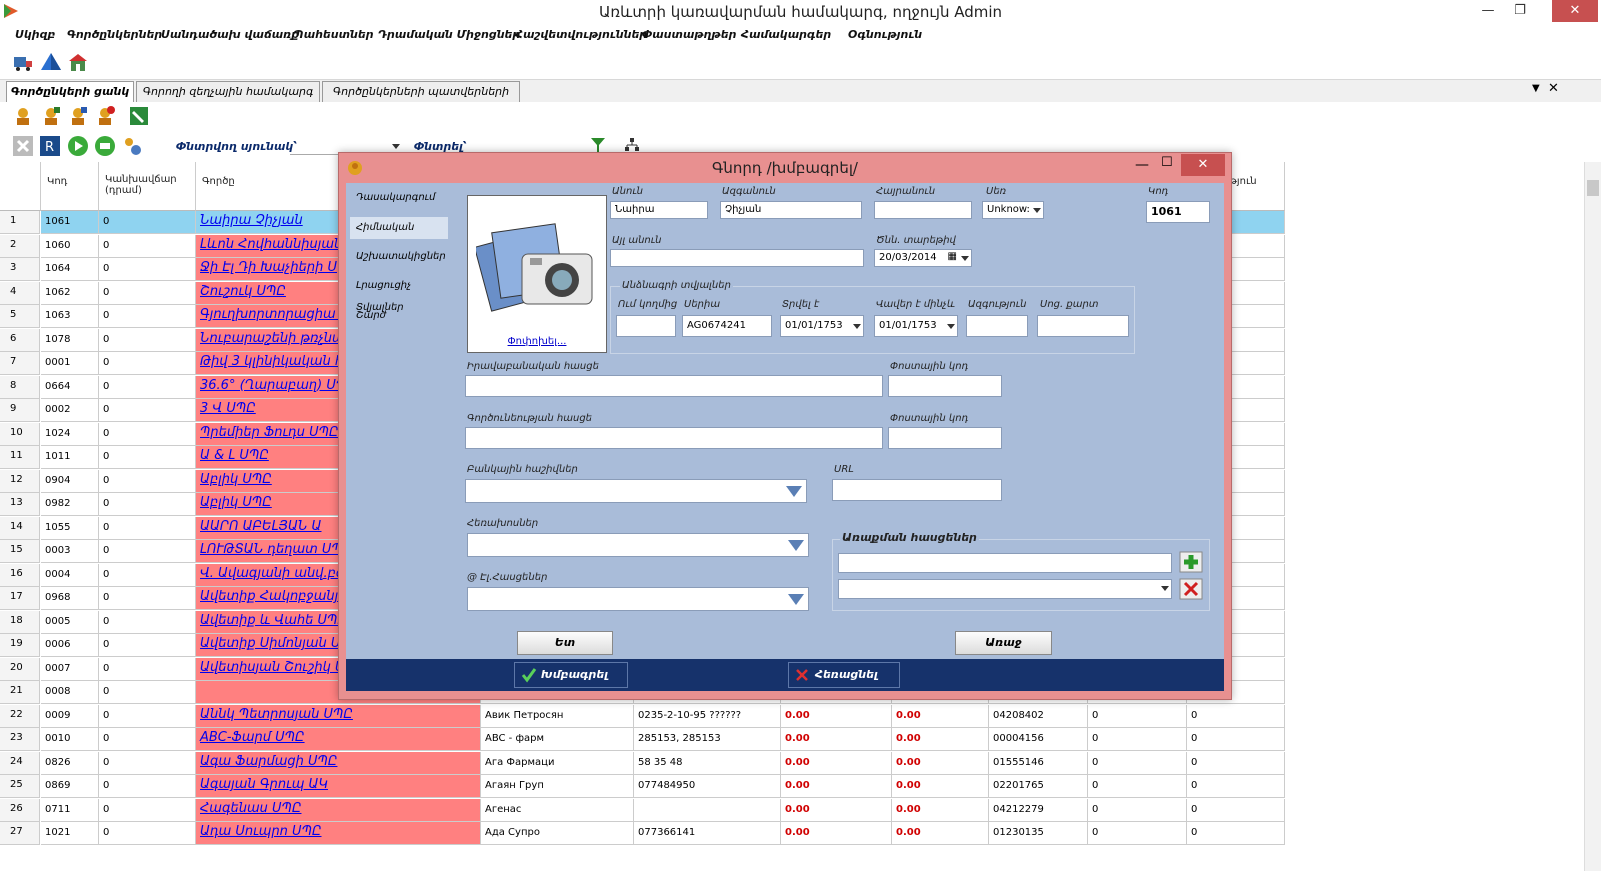 The width and height of the screenshot is (1601, 871). Describe the element at coordinates (20, 810) in the screenshot. I see `row-number: 26` at that location.